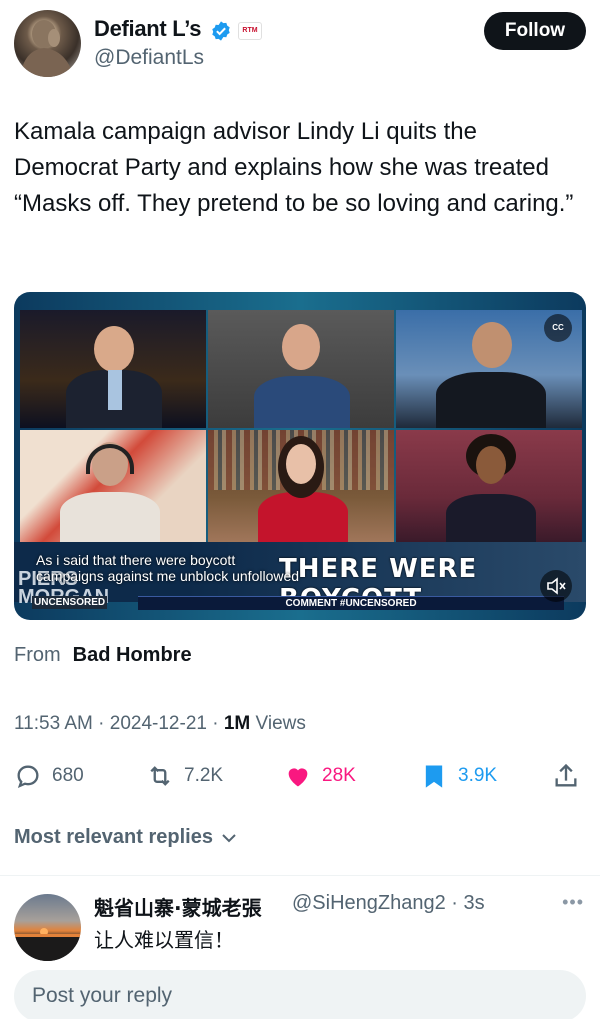 The image size is (600, 1019). I want to click on reply-button: 680, so click(49, 776).